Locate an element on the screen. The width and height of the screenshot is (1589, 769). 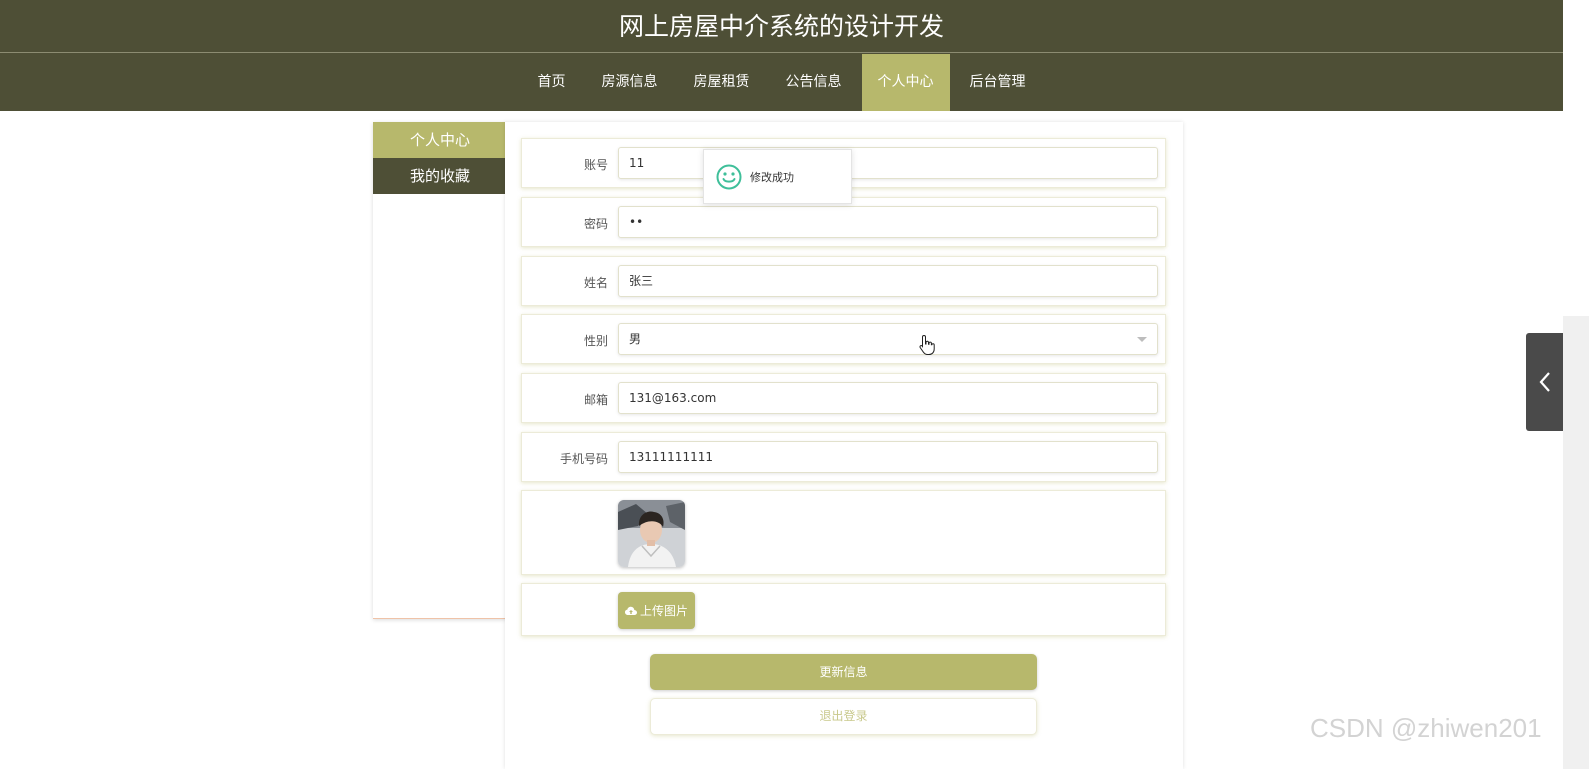
form-row-phone: 手机号码 13111111111 is located at coordinates (843, 457).